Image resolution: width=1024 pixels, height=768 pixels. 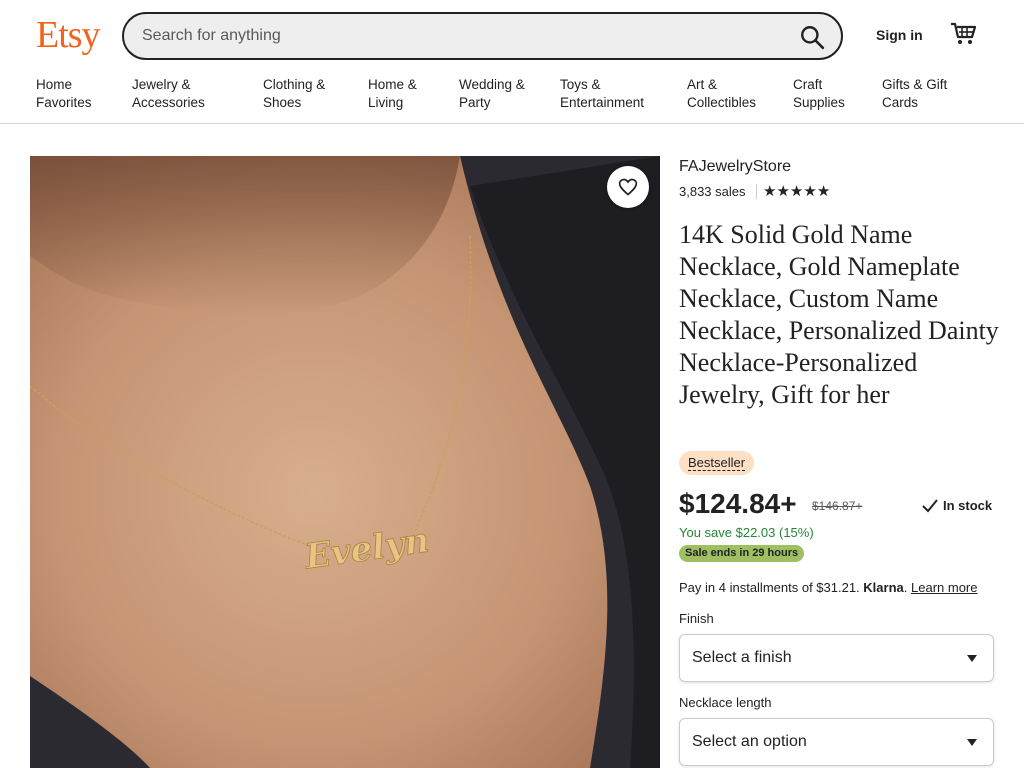 I want to click on price: $124.84+, so click(x=738, y=503).